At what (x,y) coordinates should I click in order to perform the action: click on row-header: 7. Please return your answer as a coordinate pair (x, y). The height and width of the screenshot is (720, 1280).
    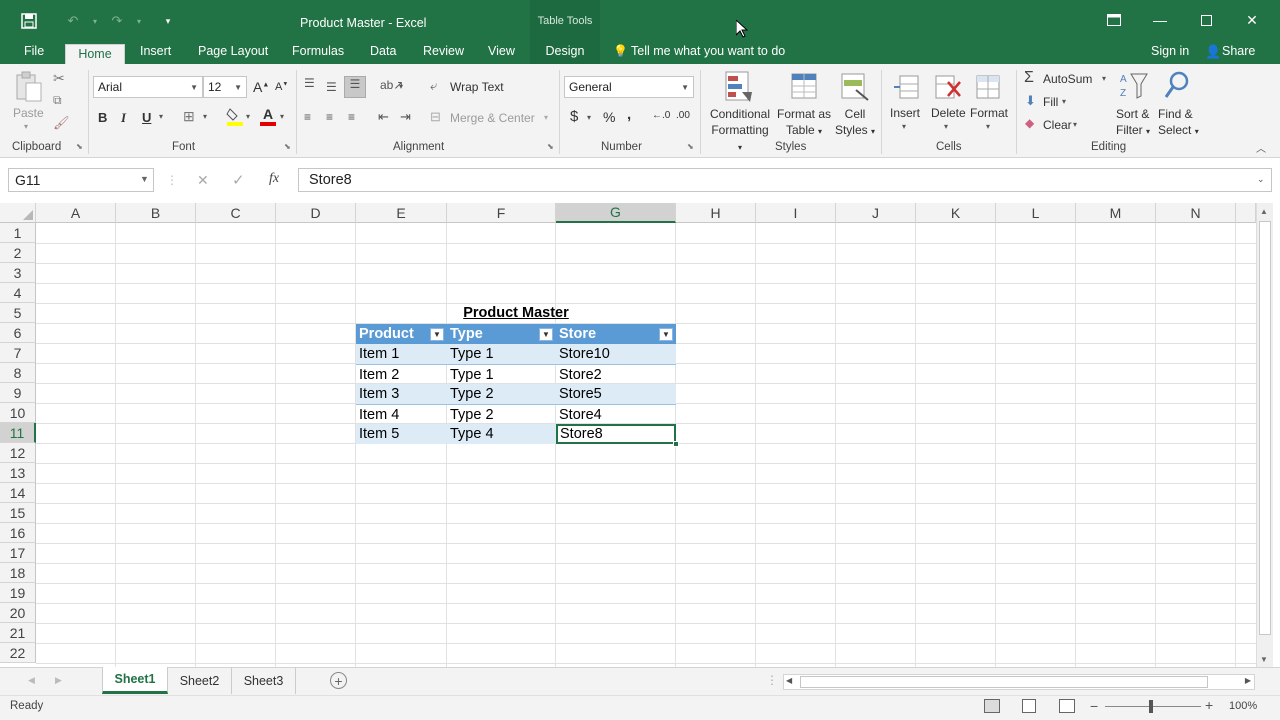
    Looking at the image, I should click on (18, 353).